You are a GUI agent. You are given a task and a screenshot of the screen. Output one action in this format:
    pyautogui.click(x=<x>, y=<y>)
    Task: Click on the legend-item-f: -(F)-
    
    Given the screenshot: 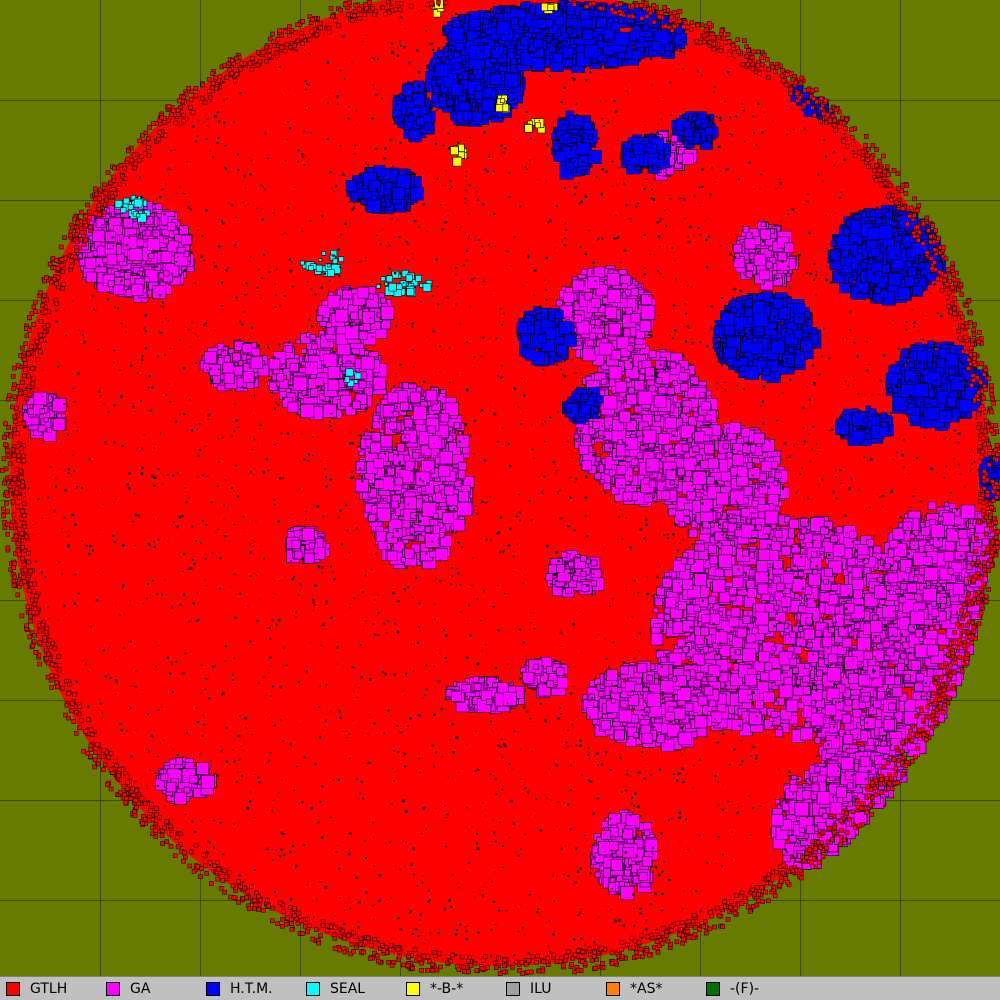 What is the action you would take?
    pyautogui.click(x=732, y=989)
    